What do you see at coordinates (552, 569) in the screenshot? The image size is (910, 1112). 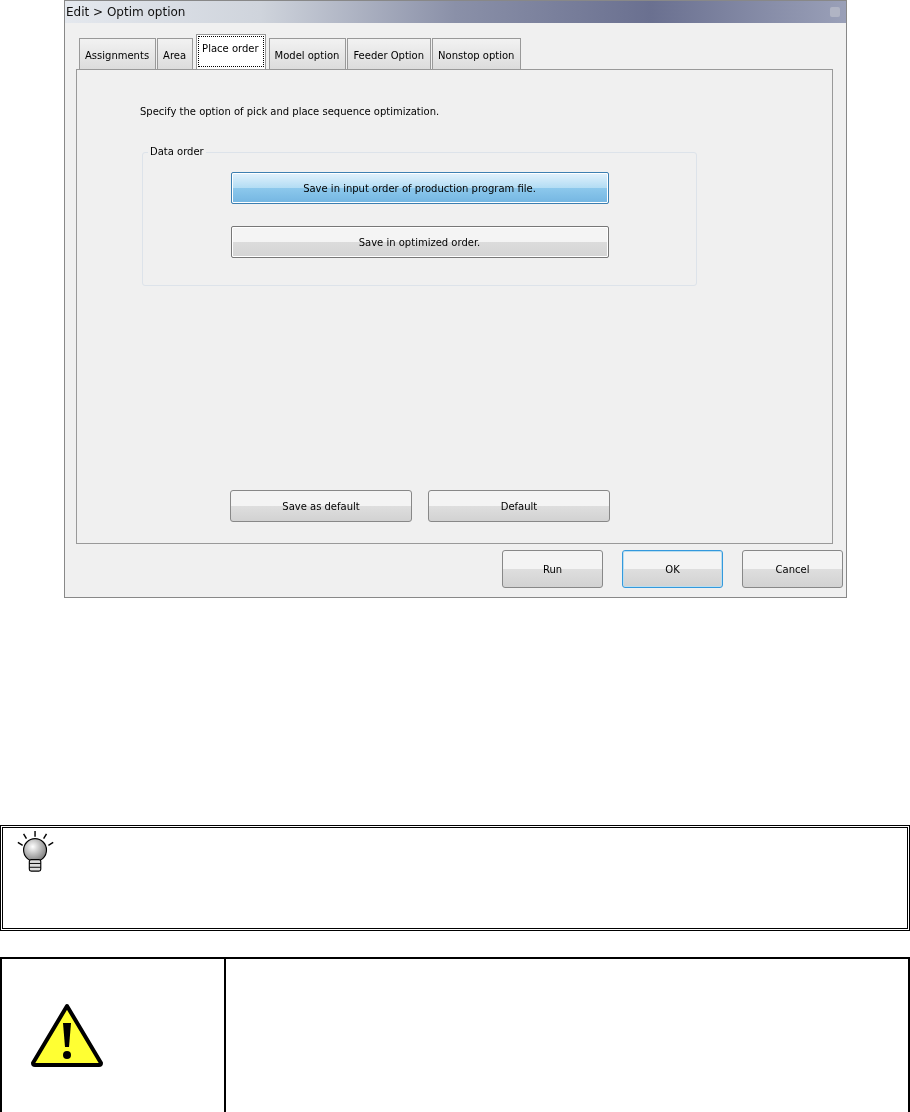 I see `dialog-button: Run` at bounding box center [552, 569].